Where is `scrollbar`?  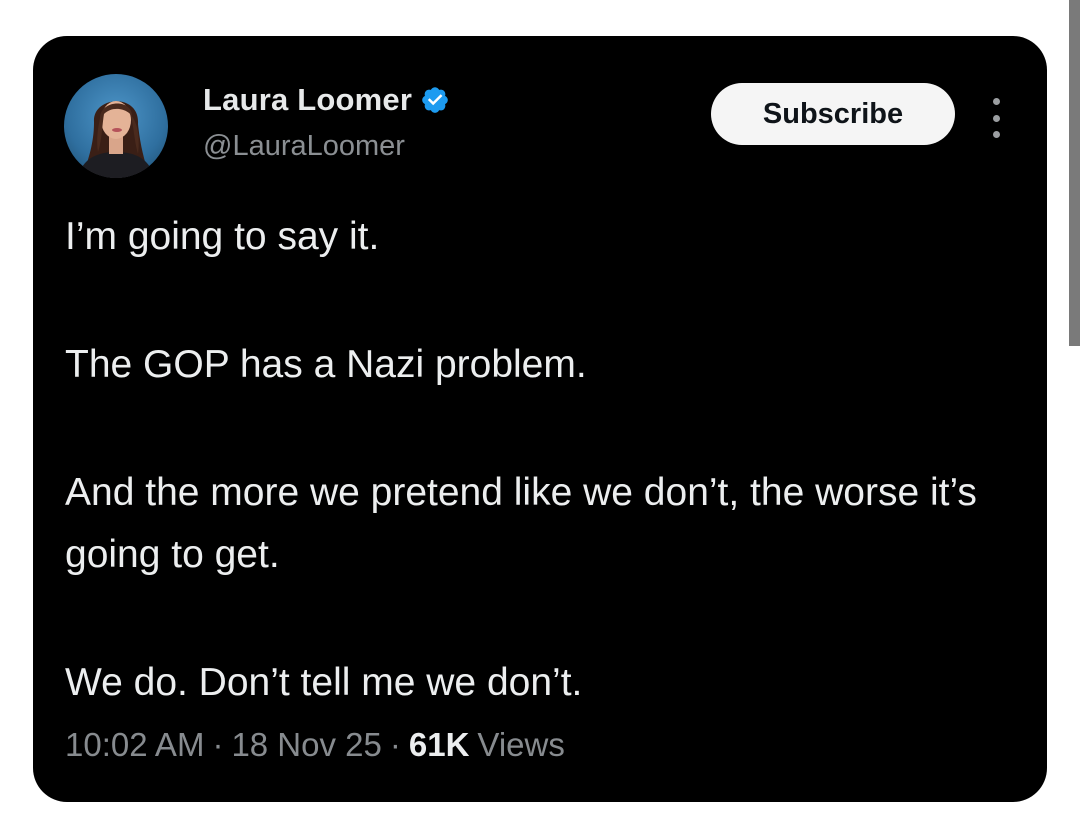 scrollbar is located at coordinates (1074, 173).